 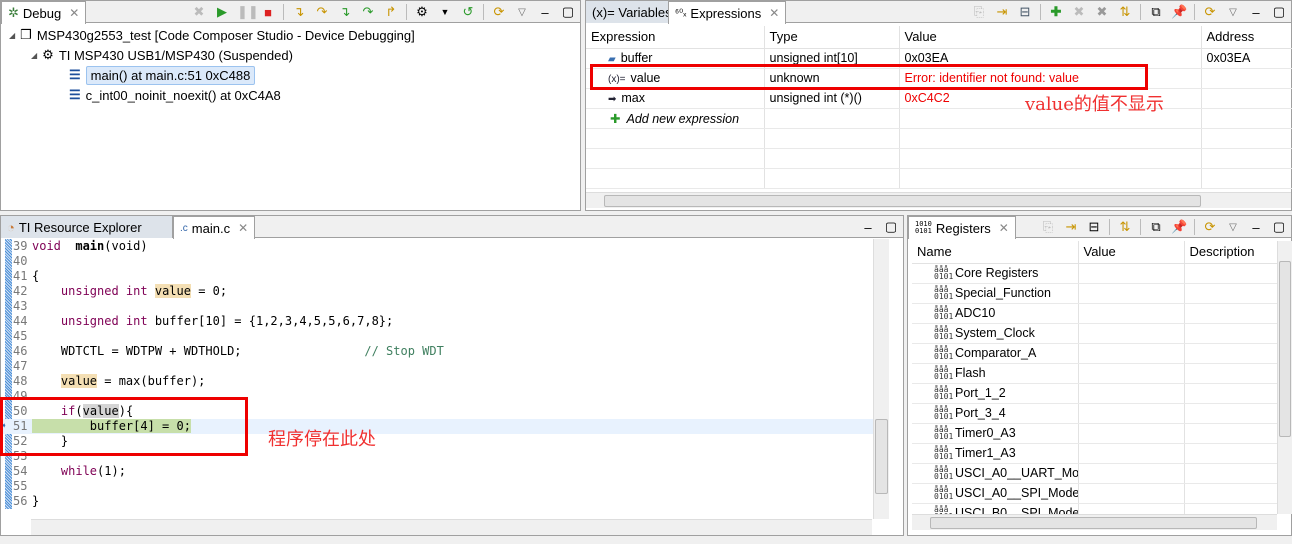 What do you see at coordinates (1094, 453) in the screenshot?
I see `register-group-row: ååå 0101 Timer1_A3` at bounding box center [1094, 453].